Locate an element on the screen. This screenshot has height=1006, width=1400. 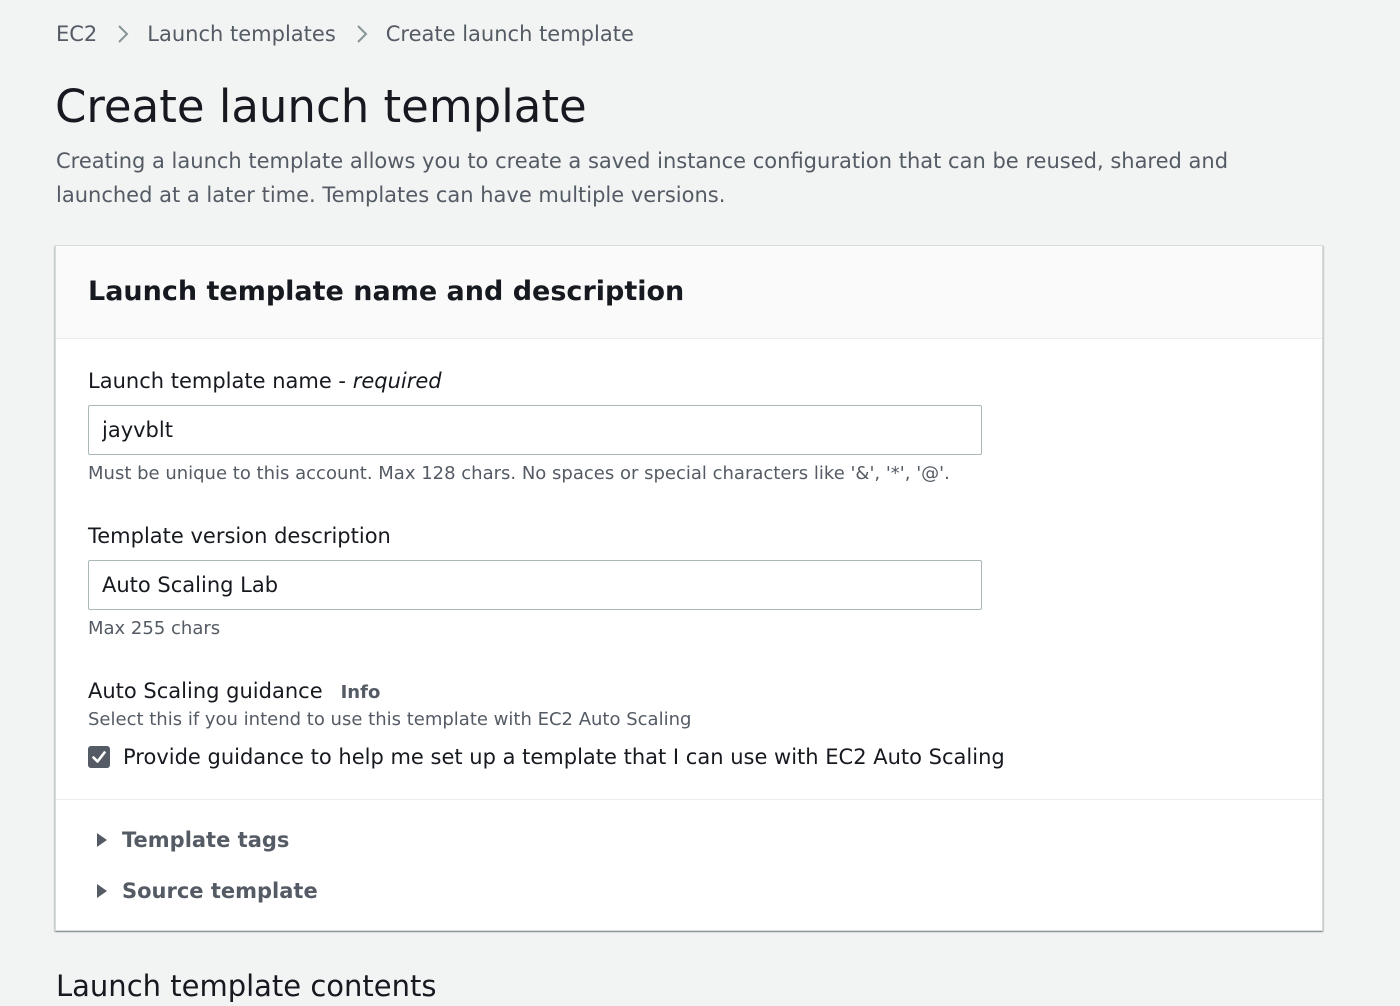
panel-title: Launch template name and description is located at coordinates (386, 291).